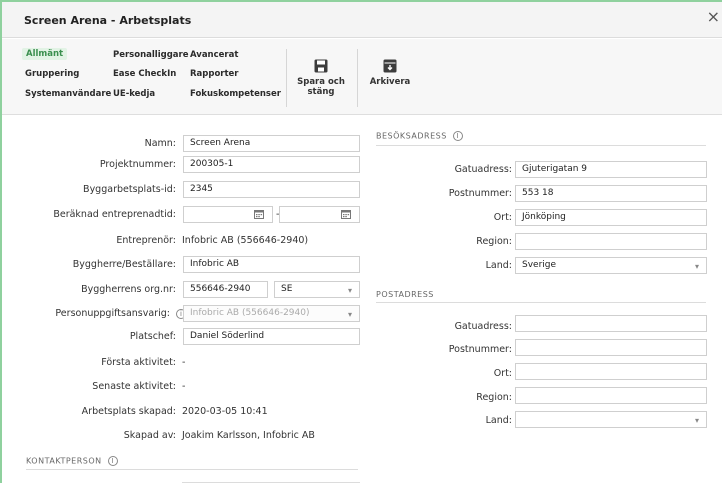 This screenshot has height=483, width=722. I want to click on entreprenadtid-label: Beräknad entreprenadtid:, so click(114, 214).